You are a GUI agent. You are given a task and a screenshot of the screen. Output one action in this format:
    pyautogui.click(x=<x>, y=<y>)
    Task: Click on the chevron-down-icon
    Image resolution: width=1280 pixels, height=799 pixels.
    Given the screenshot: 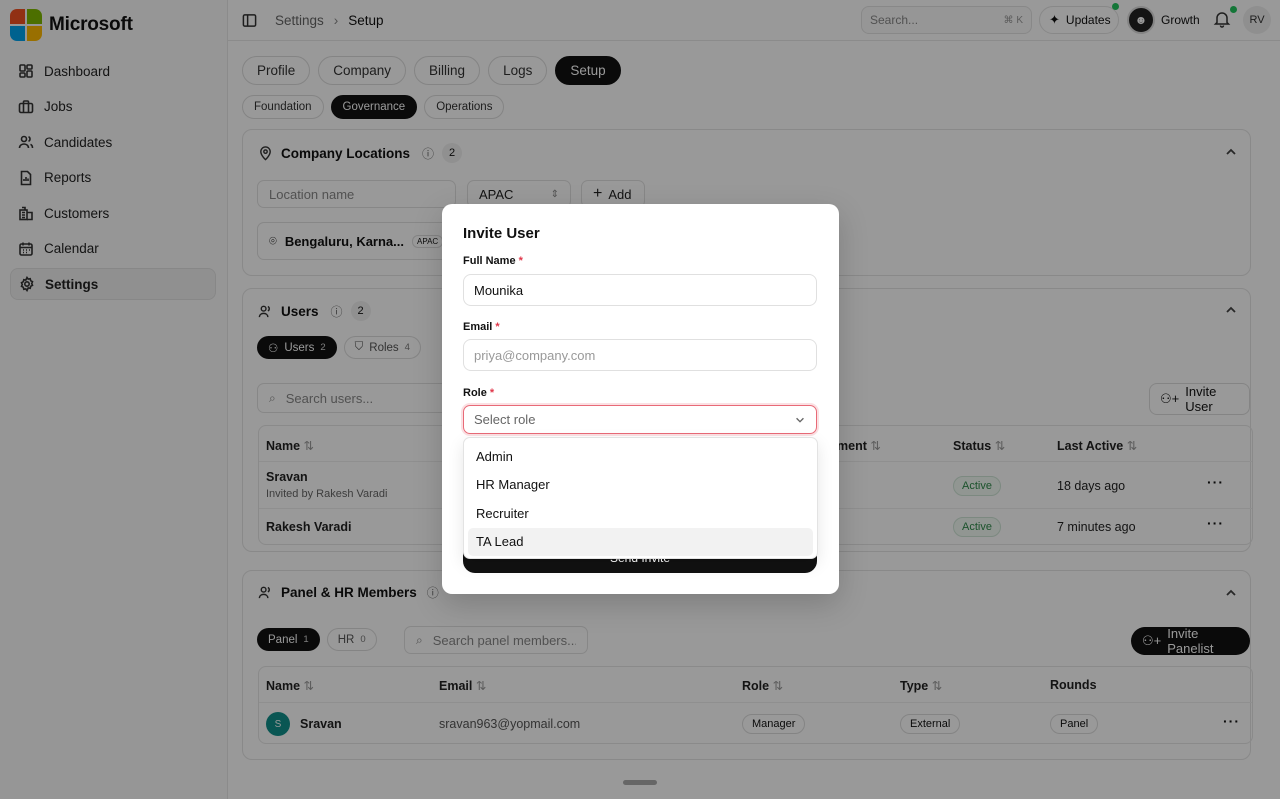 What is the action you would take?
    pyautogui.click(x=800, y=420)
    